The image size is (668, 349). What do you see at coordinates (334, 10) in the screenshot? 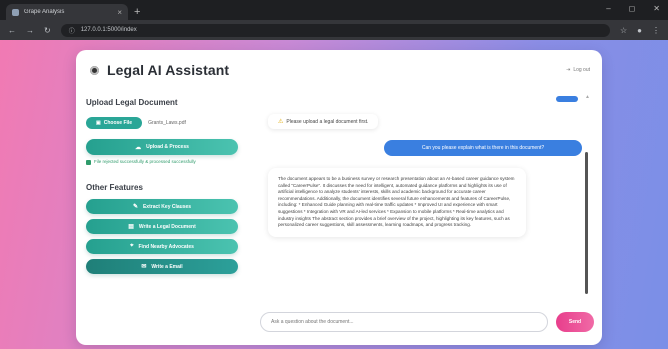
I see `browser-tab-strip: Grape Analysis × + – ◻ ✕` at bounding box center [334, 10].